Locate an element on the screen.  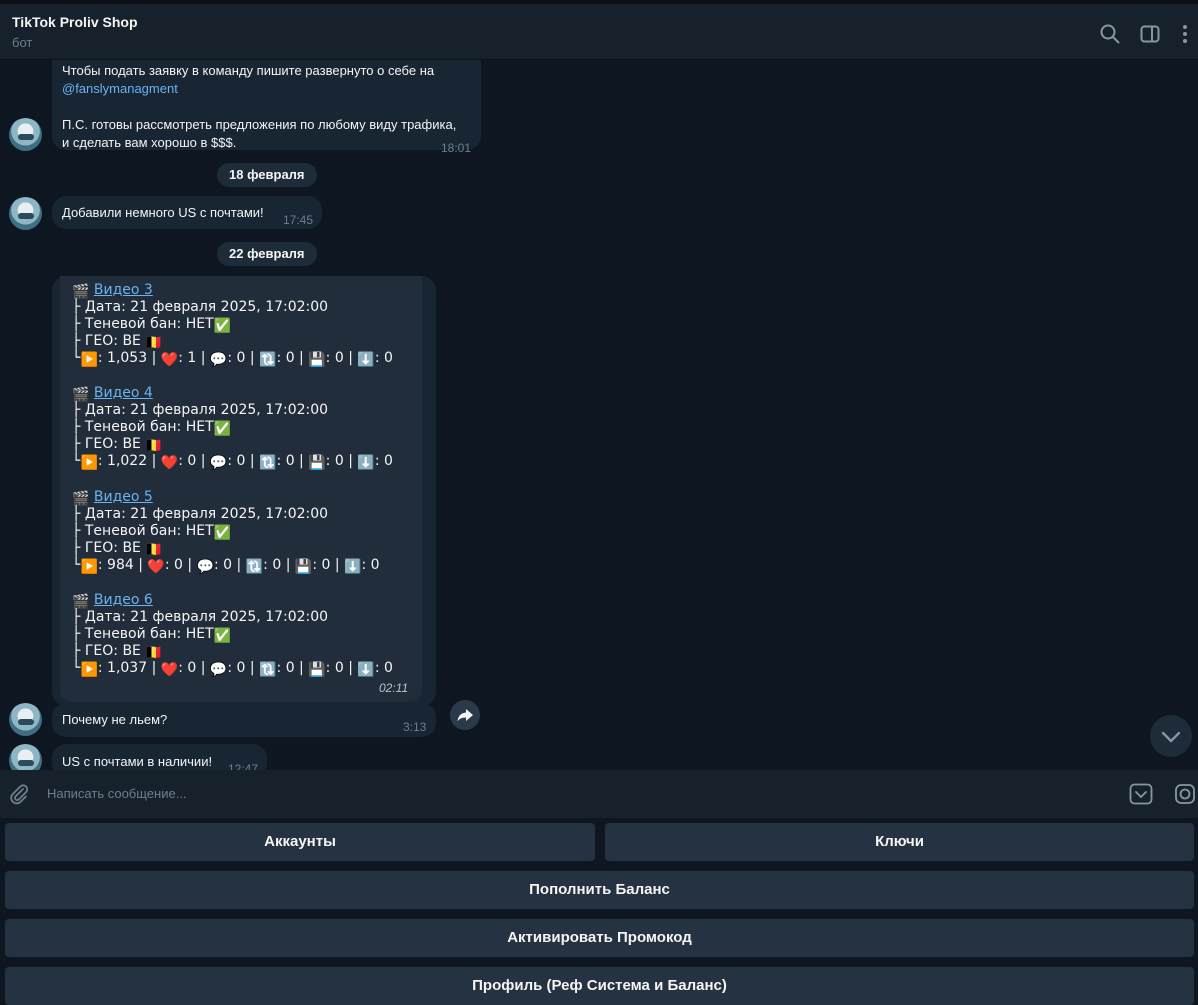
accounts-button: Аккаунты is located at coordinates (300, 842).